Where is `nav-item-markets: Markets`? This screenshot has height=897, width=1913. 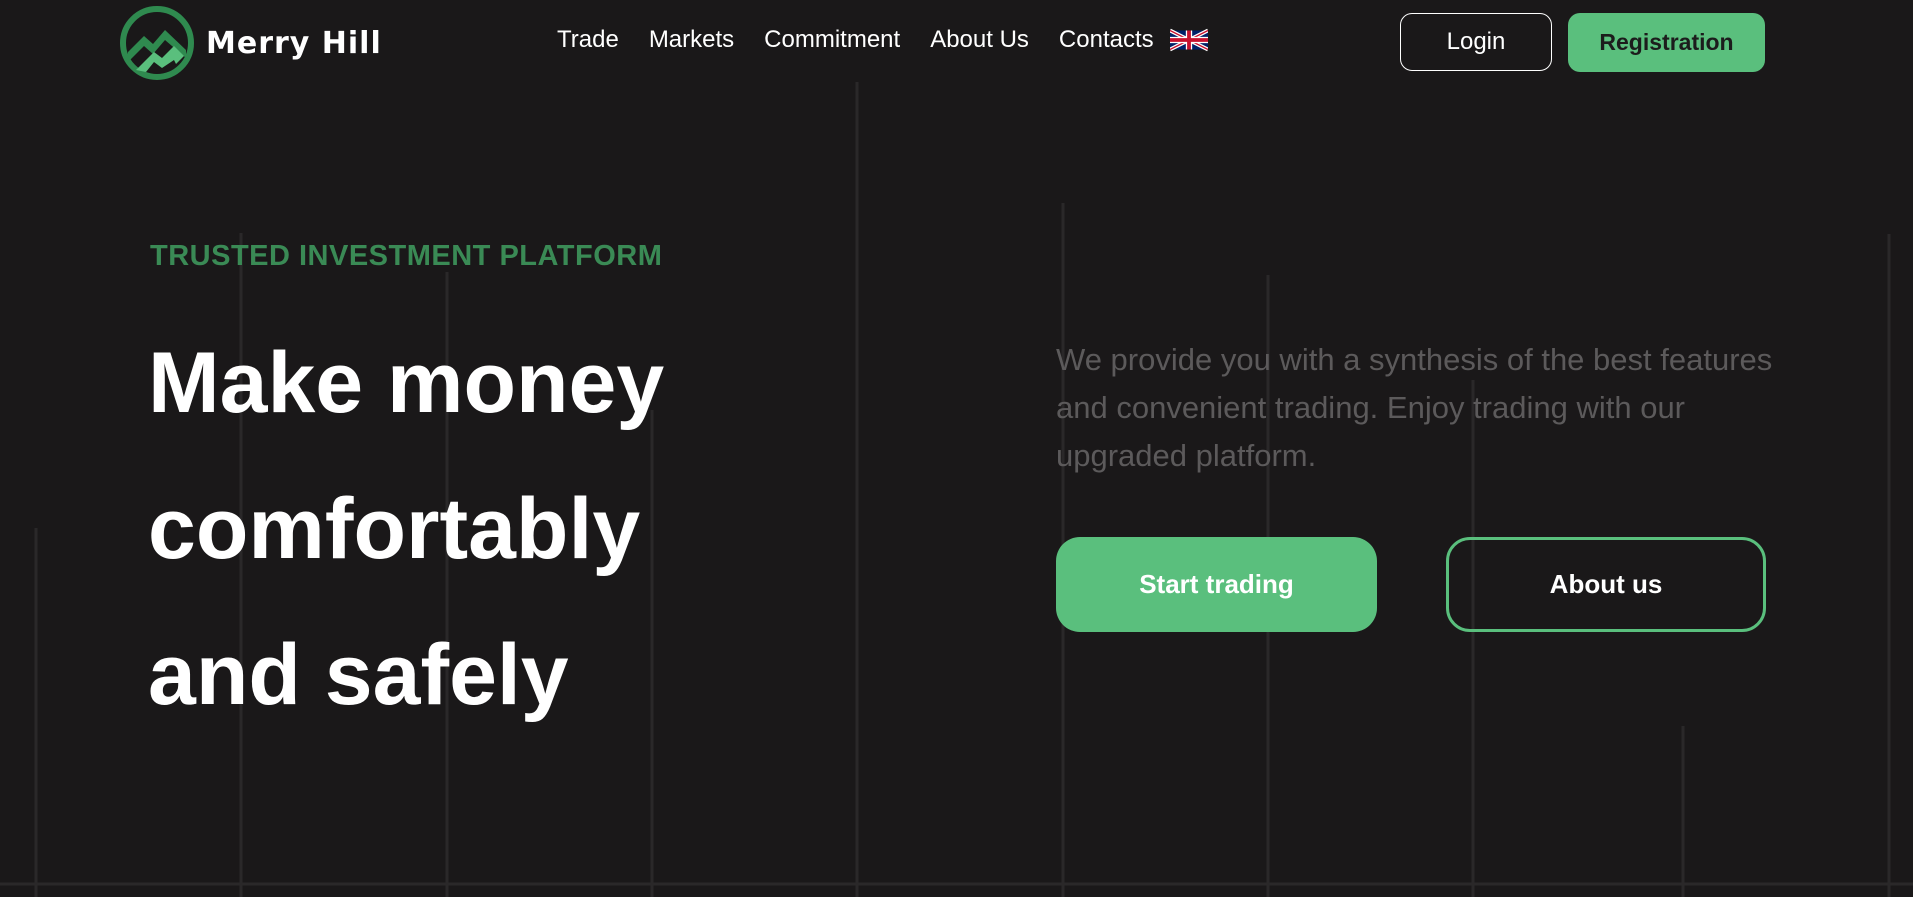
nav-item-markets: Markets is located at coordinates (691, 40).